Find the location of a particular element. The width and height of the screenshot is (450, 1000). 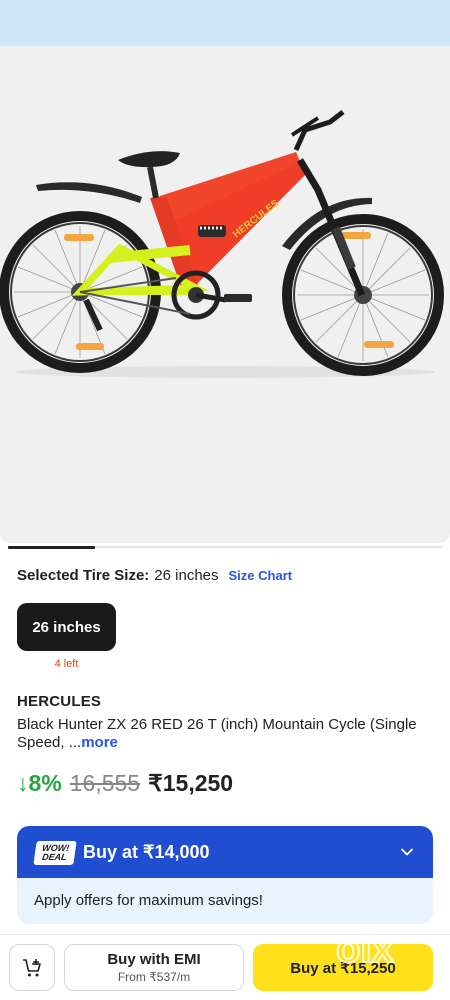

buy-with-emi-button: Buy with EMI From ₹537/m is located at coordinates (154, 967).